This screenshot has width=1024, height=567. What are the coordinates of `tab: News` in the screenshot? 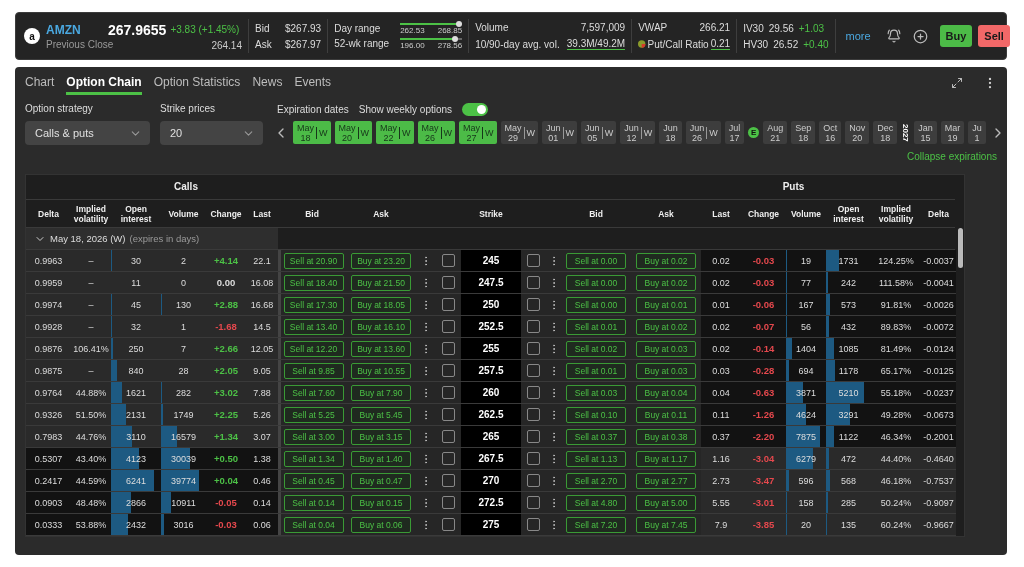 It's located at (267, 83).